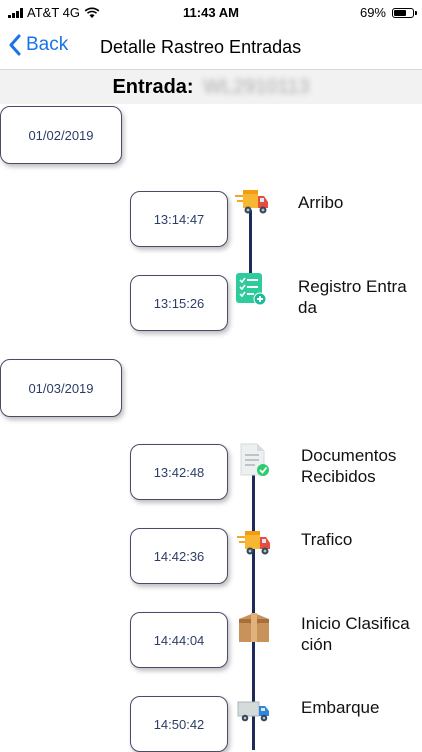 The image size is (422, 752). Describe the element at coordinates (355, 634) in the screenshot. I see `event-label: Inicio Clasificación` at that location.